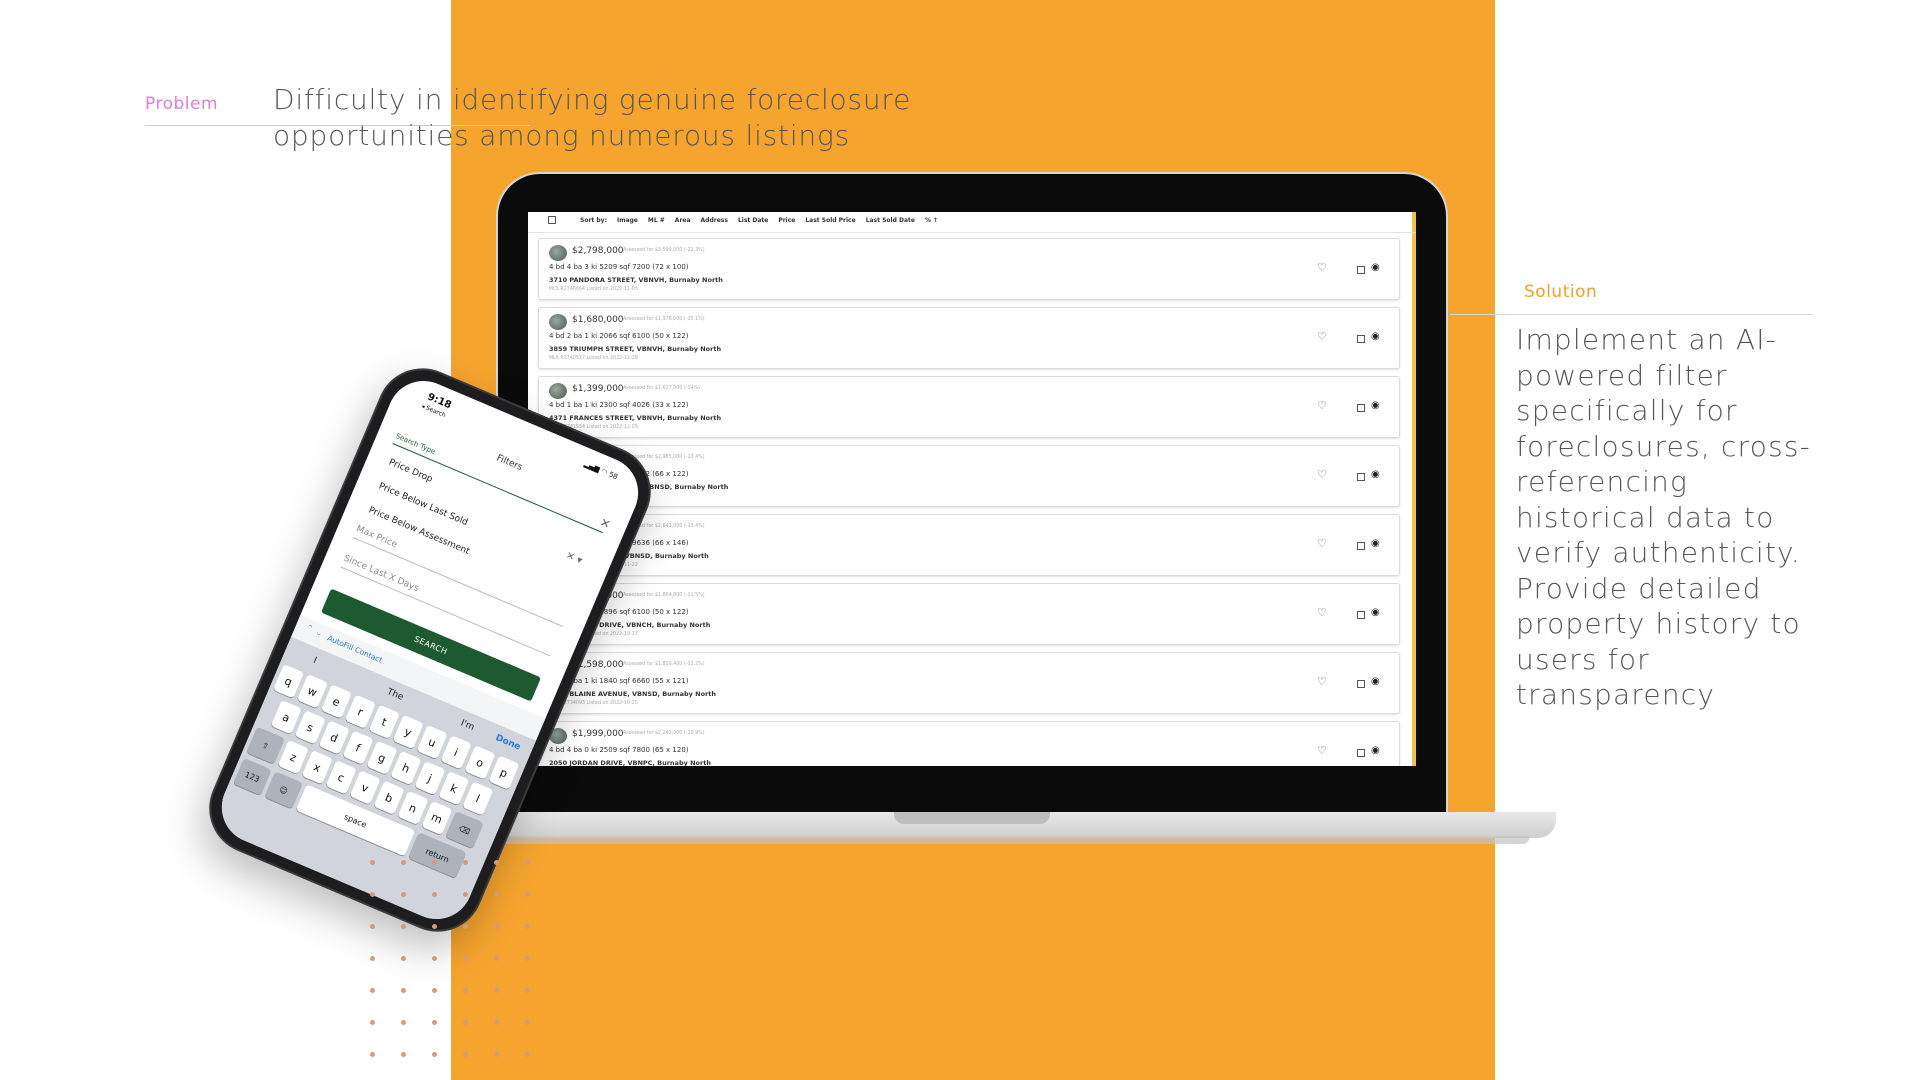  What do you see at coordinates (753, 220) in the screenshot?
I see `sort-list-date: List Date` at bounding box center [753, 220].